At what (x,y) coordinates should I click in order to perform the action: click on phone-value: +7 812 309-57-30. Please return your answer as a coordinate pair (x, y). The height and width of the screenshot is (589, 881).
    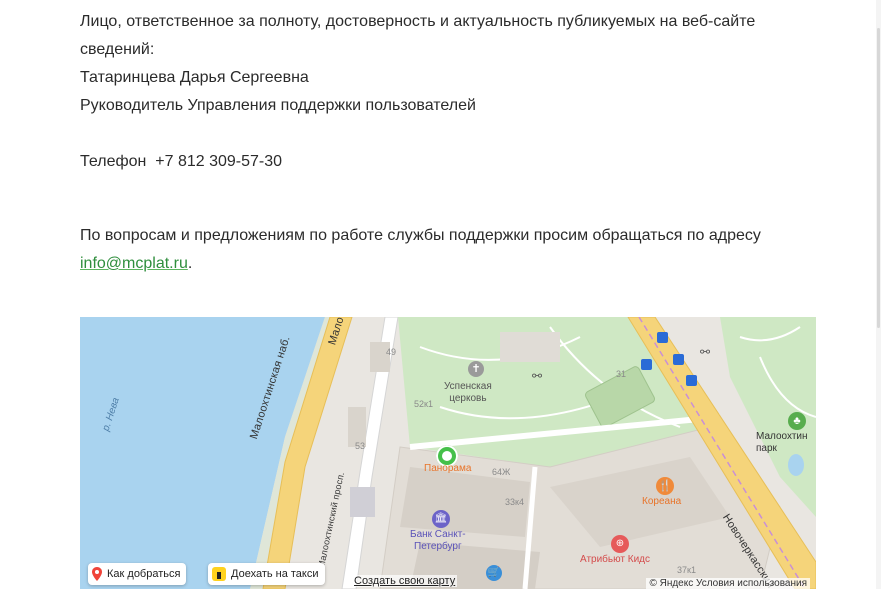
    Looking at the image, I should click on (219, 161).